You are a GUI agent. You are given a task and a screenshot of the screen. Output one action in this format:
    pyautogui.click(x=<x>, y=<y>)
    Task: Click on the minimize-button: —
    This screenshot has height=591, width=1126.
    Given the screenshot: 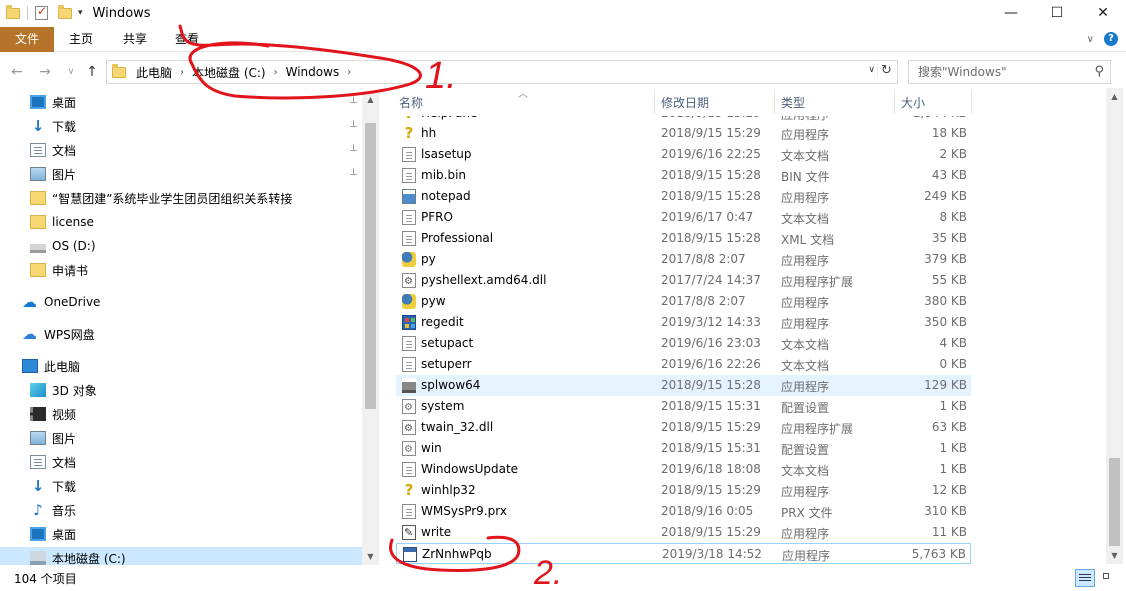 What is the action you would take?
    pyautogui.click(x=1011, y=13)
    